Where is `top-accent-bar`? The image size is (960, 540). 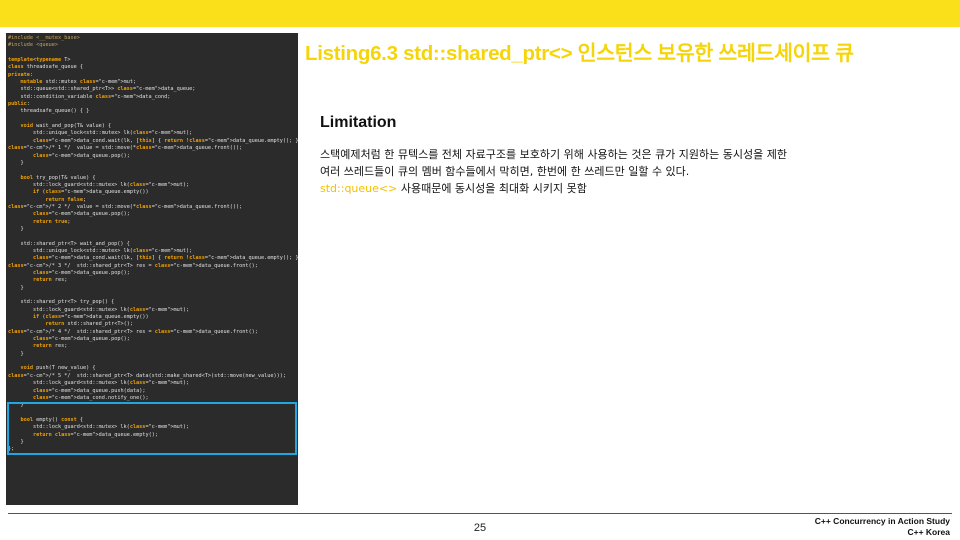 top-accent-bar is located at coordinates (480, 13).